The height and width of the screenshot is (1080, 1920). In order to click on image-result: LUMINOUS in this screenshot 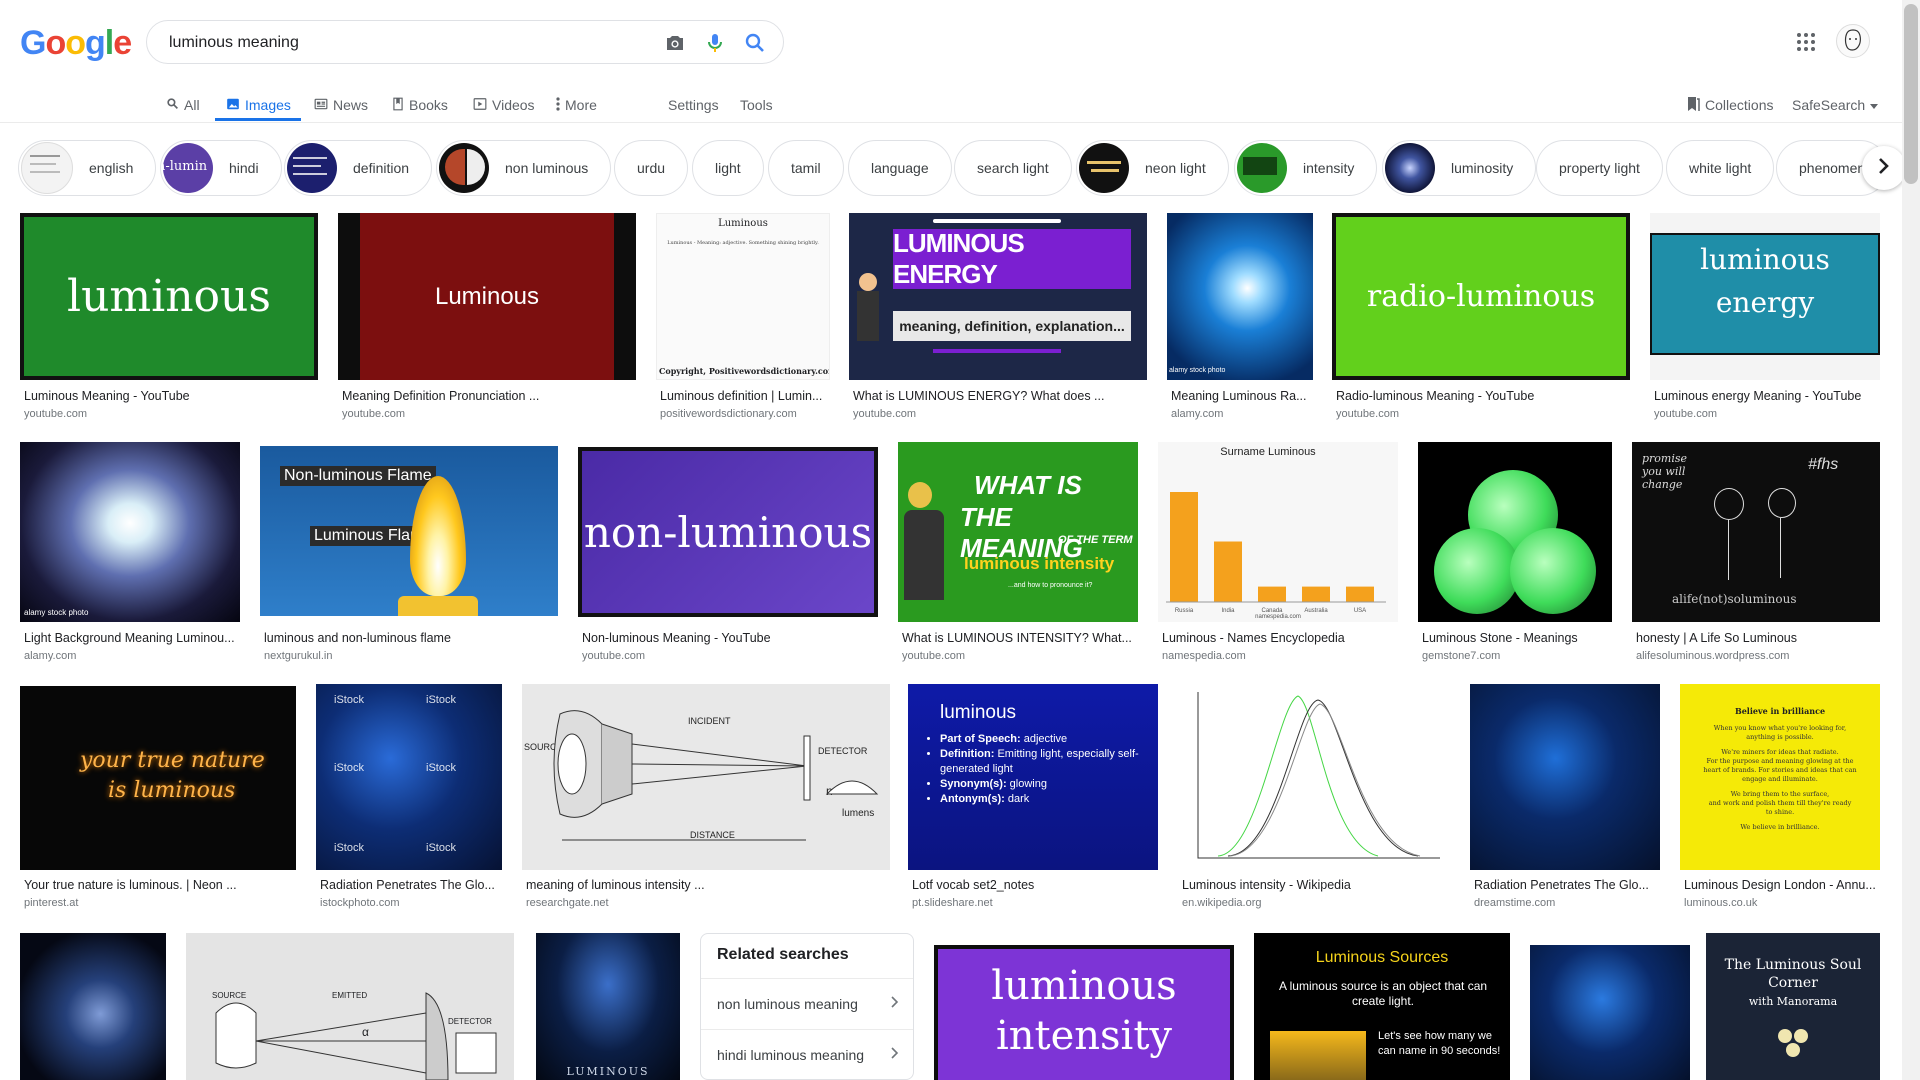, I will do `click(608, 1006)`.